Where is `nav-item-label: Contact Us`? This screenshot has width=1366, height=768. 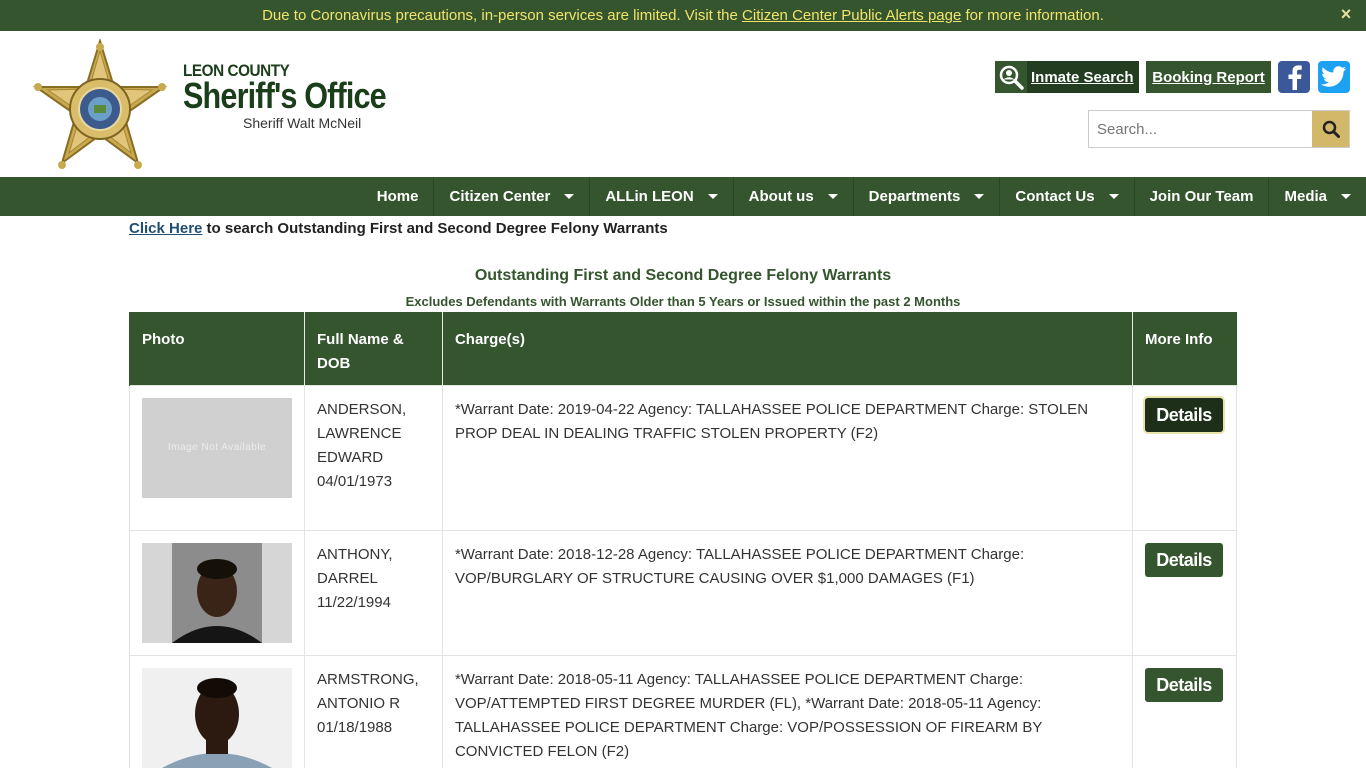
nav-item-label: Contact Us is located at coordinates (1055, 196).